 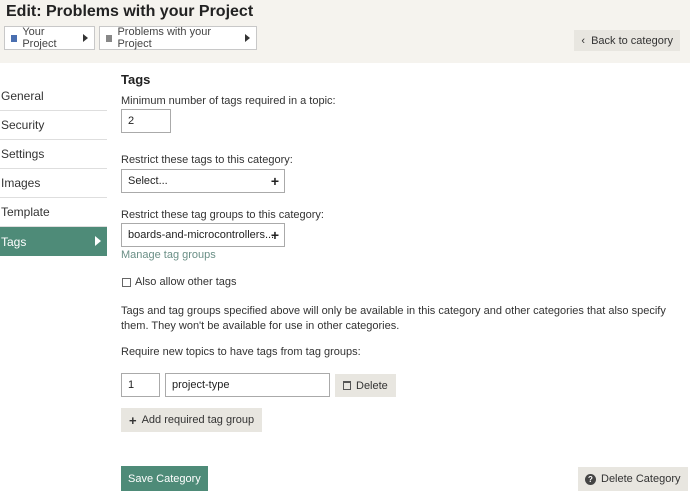 I want to click on back-button-label: Back to category, so click(x=632, y=40).